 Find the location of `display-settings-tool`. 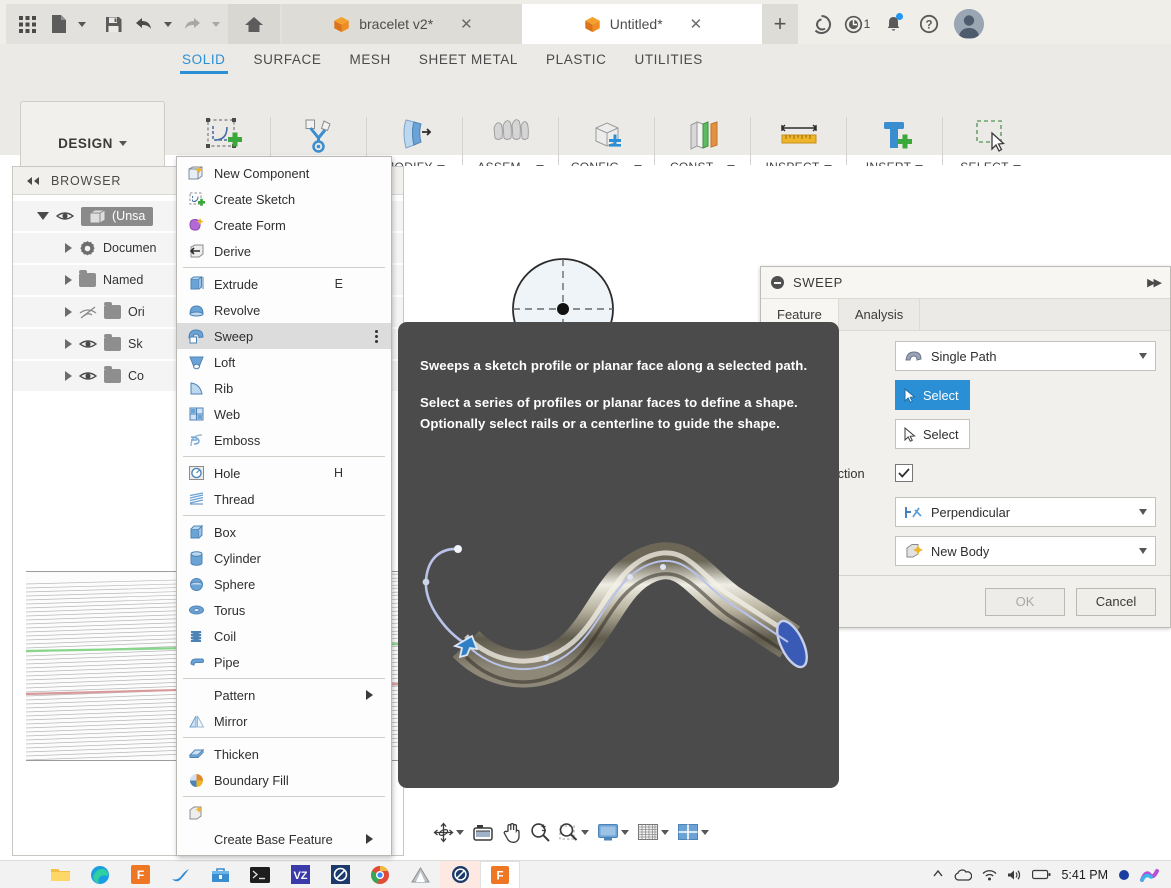

display-settings-tool is located at coordinates (613, 832).